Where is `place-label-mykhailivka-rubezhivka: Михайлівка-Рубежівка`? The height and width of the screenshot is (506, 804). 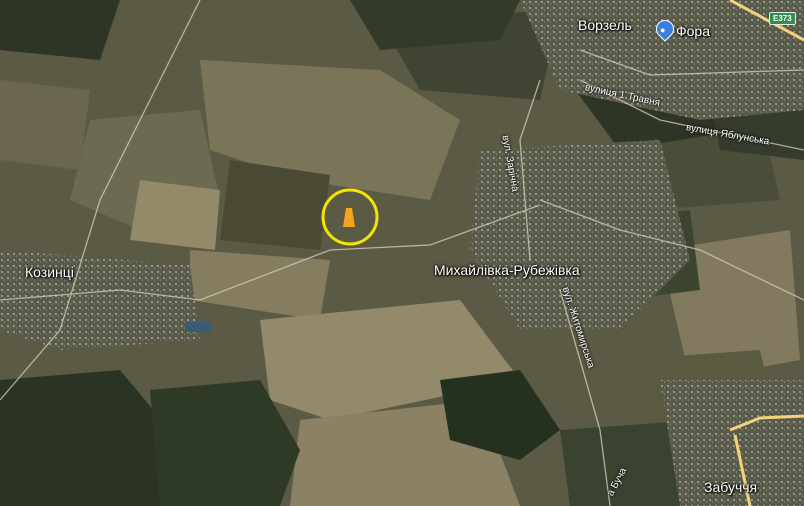 place-label-mykhailivka-rubezhivka: Михайлівка-Рубежівка is located at coordinates (507, 270).